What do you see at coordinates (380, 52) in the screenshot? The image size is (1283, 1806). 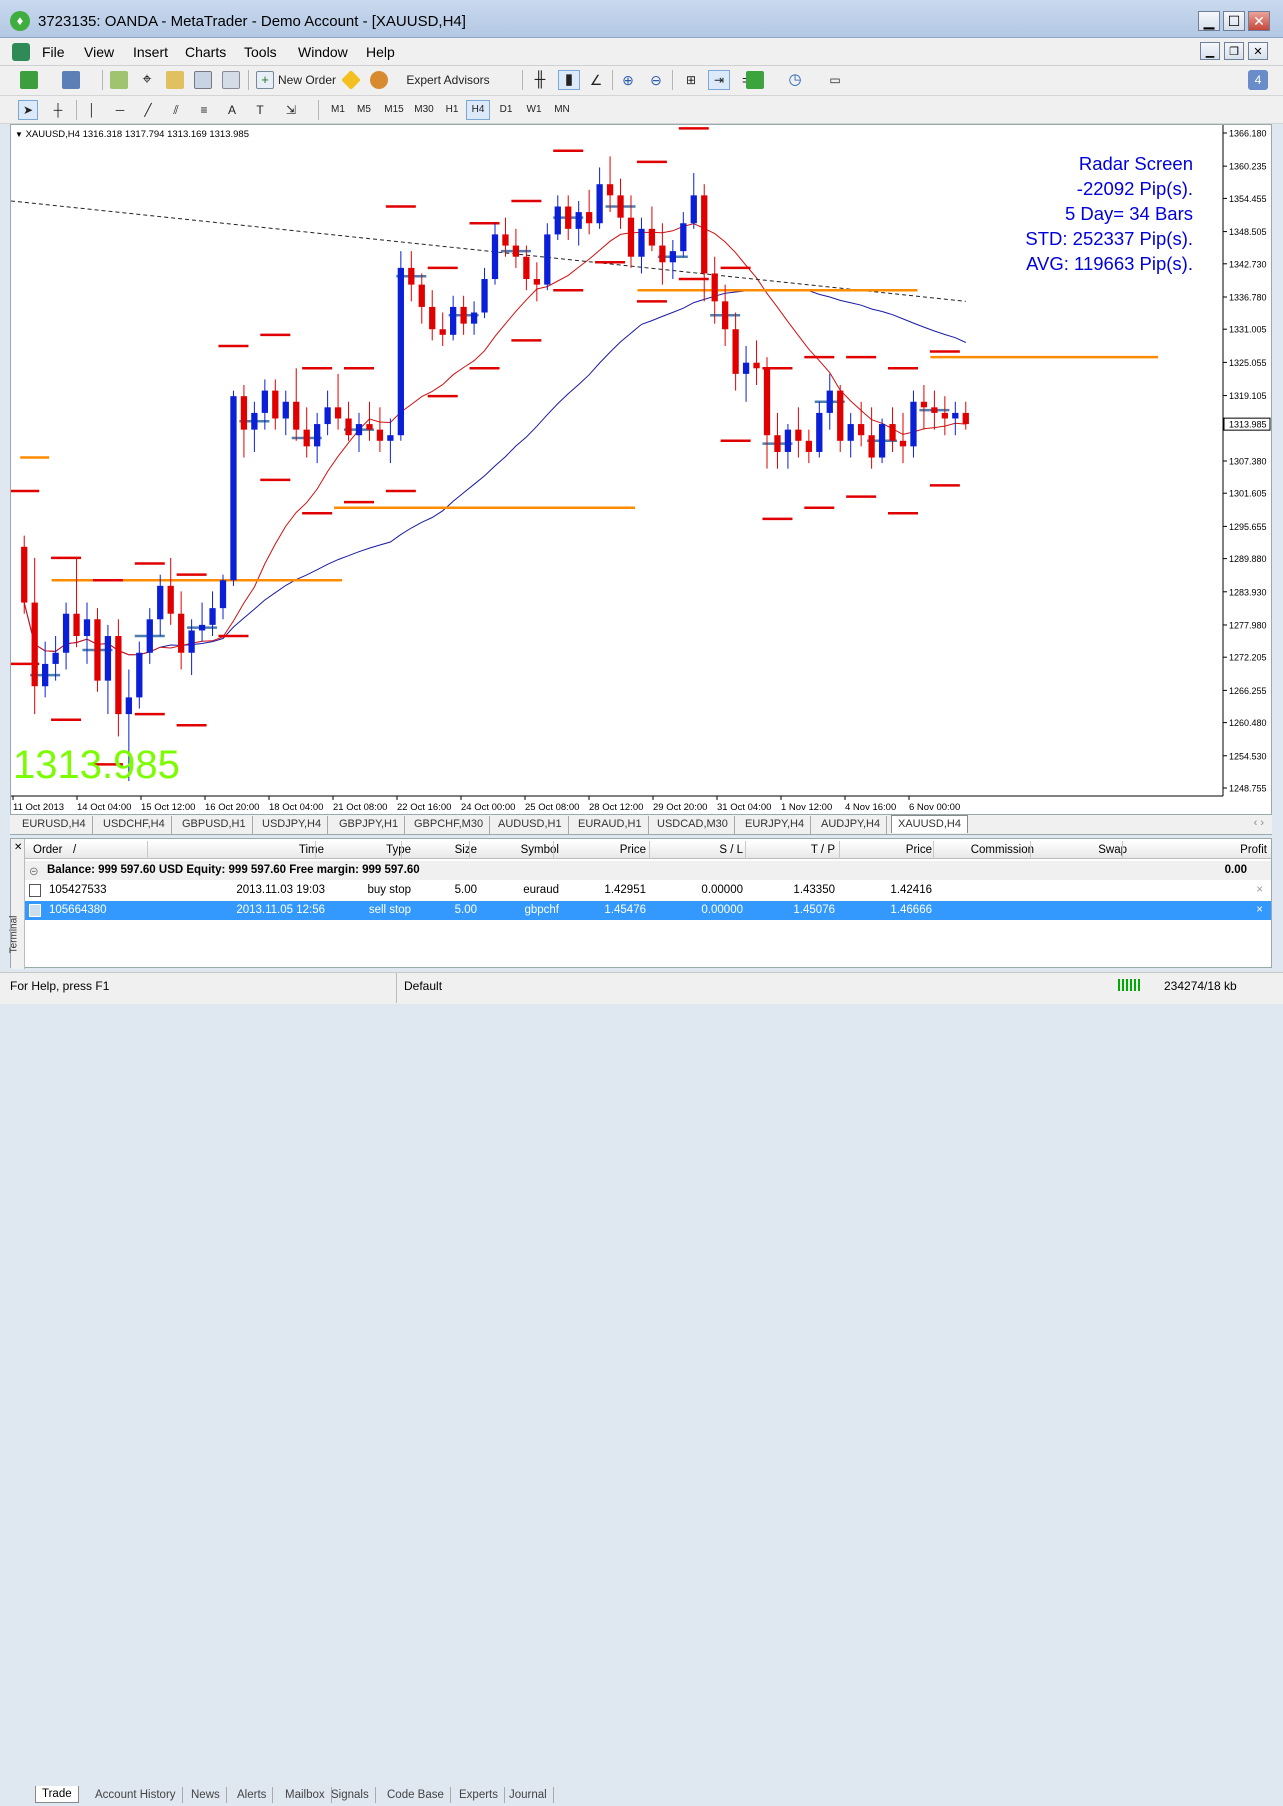 I see `menu-help: Help` at bounding box center [380, 52].